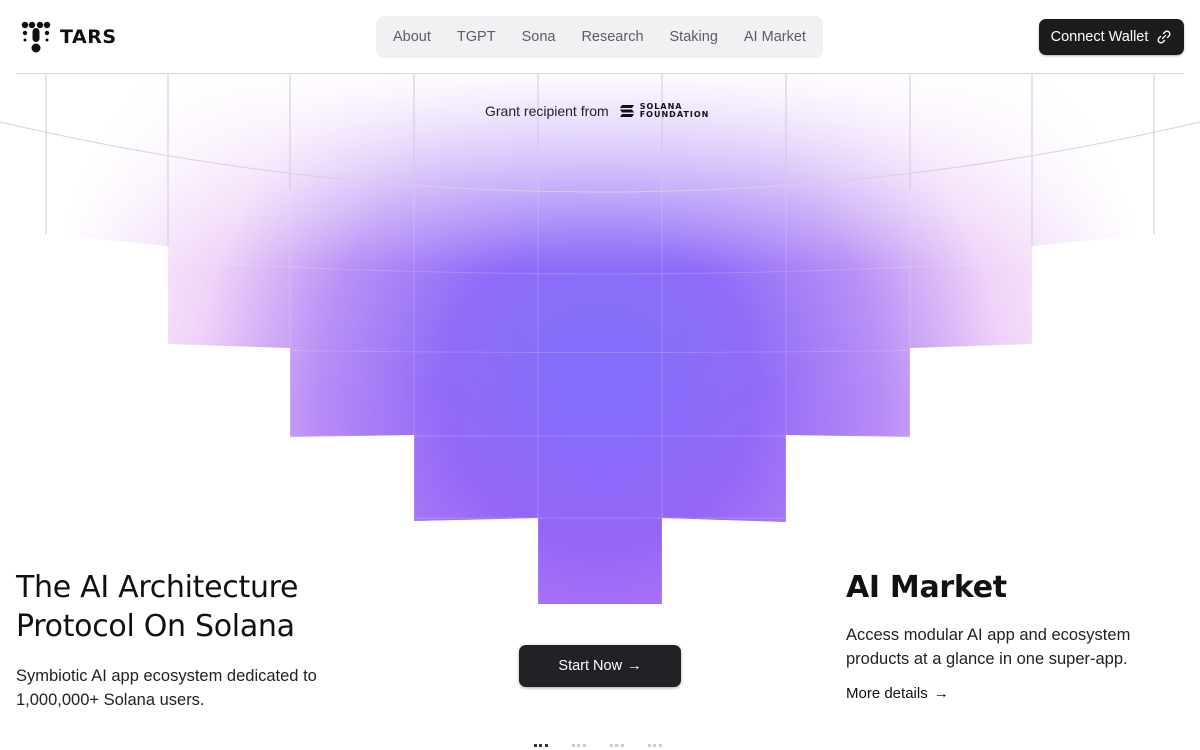  What do you see at coordinates (166, 676) in the screenshot?
I see `hero-subtitle-line1: Symbiotic AI app ecosystem dedicated to` at bounding box center [166, 676].